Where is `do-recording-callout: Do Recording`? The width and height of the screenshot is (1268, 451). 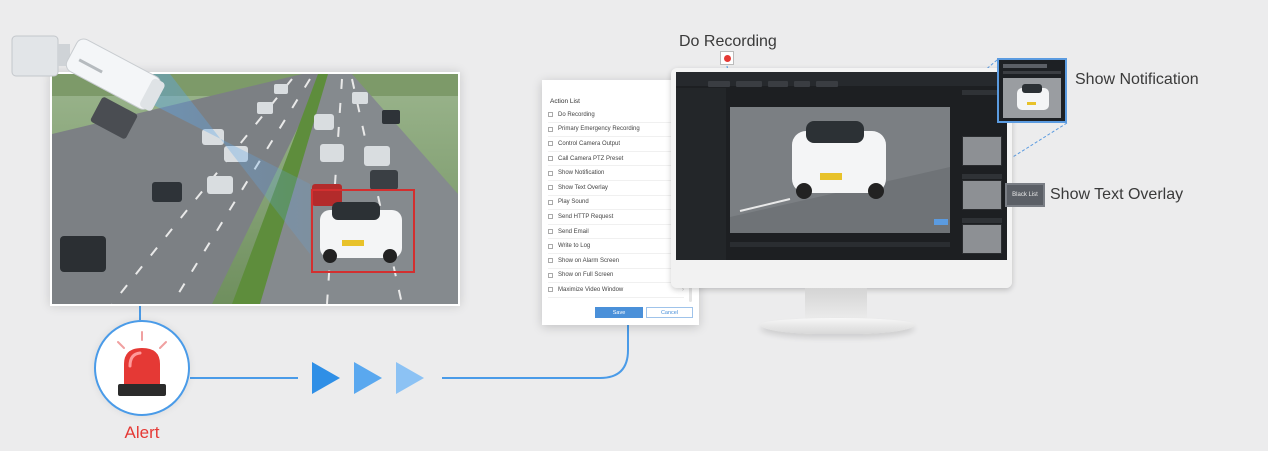 do-recording-callout: Do Recording is located at coordinates (728, 41).